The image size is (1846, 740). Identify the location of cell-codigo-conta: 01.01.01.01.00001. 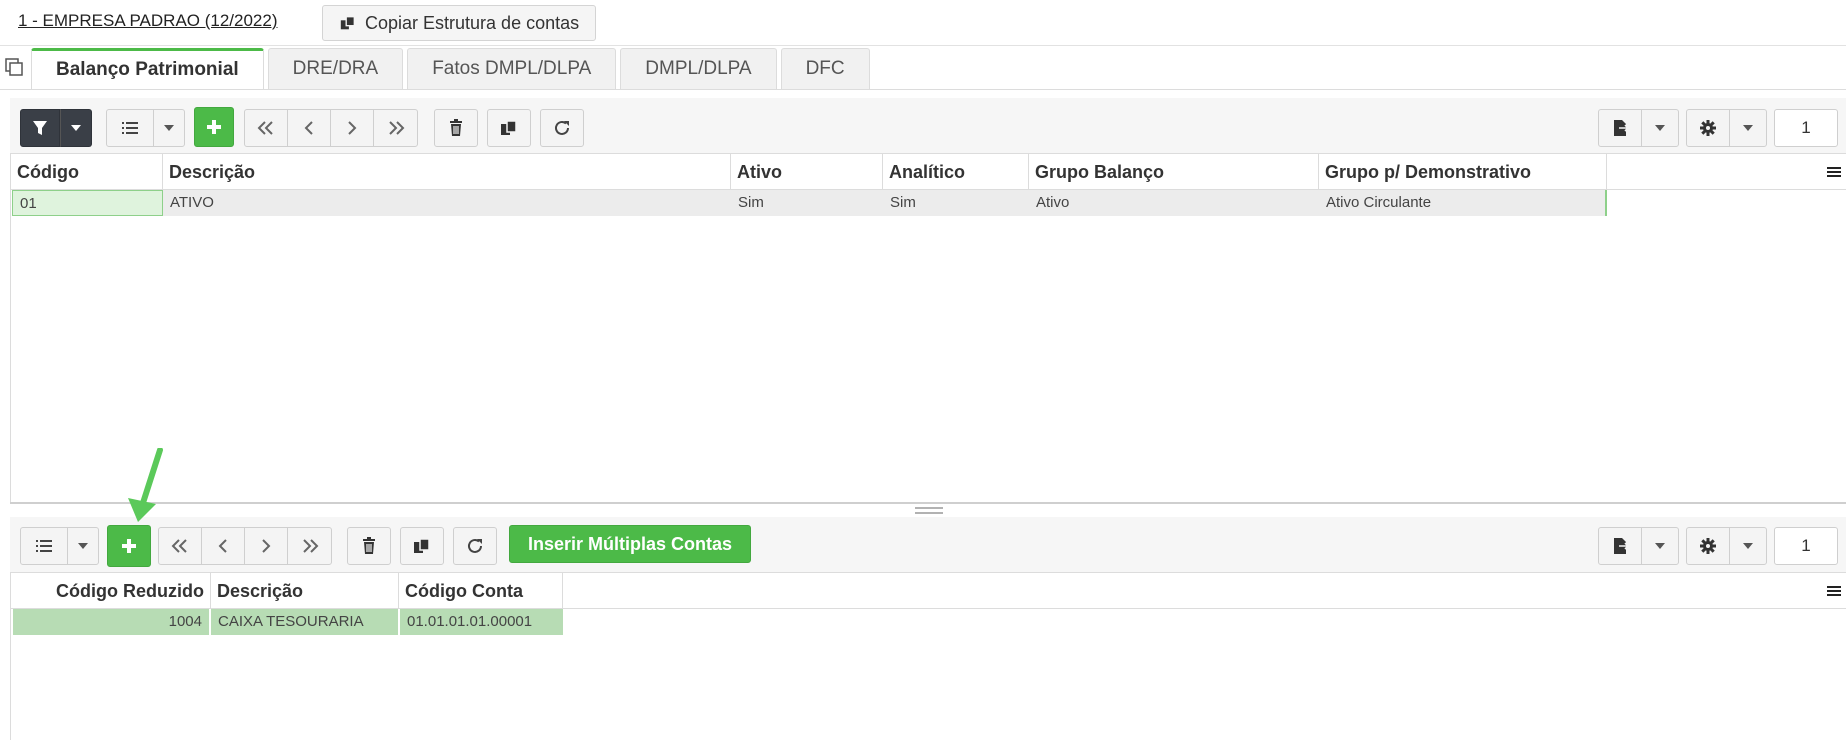
(481, 622).